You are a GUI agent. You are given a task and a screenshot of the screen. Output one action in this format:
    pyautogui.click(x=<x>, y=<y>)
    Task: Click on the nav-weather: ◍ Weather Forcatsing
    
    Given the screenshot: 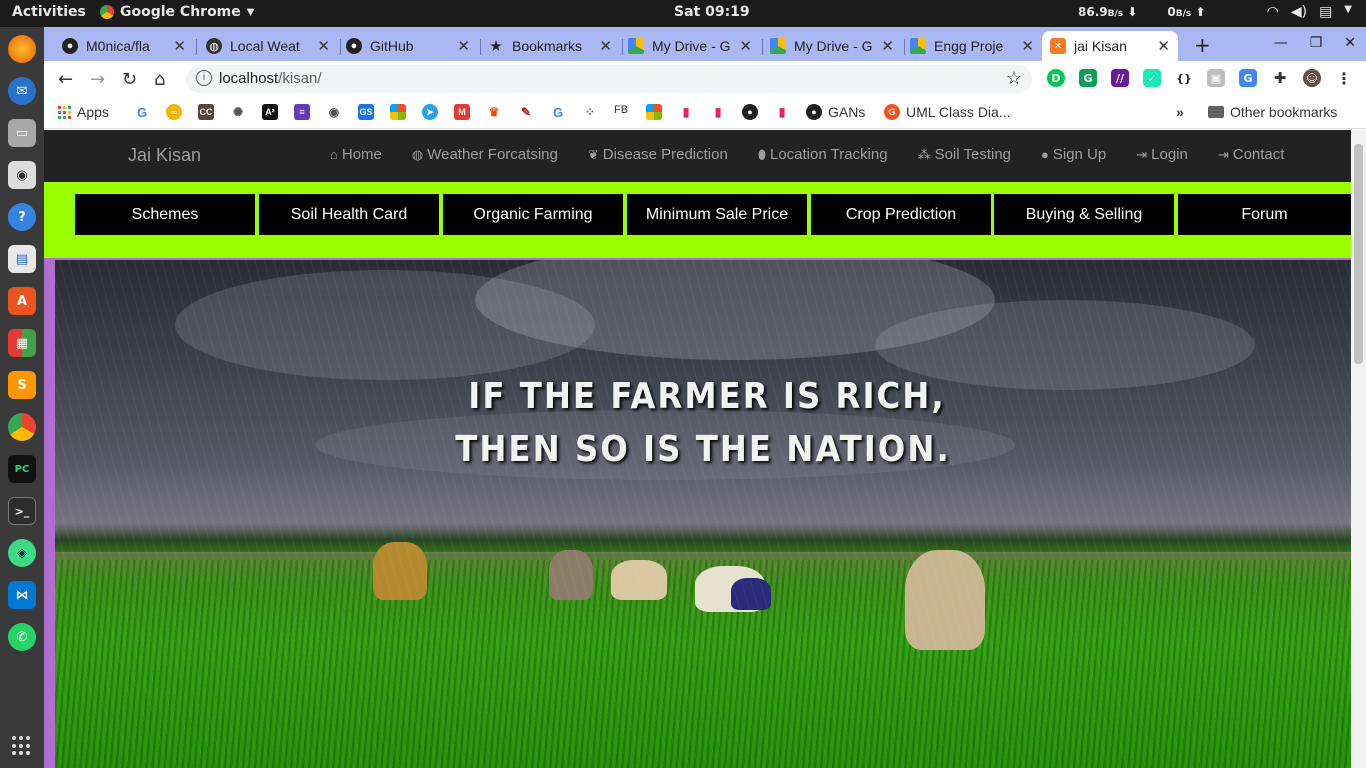 What is the action you would take?
    pyautogui.click(x=485, y=154)
    